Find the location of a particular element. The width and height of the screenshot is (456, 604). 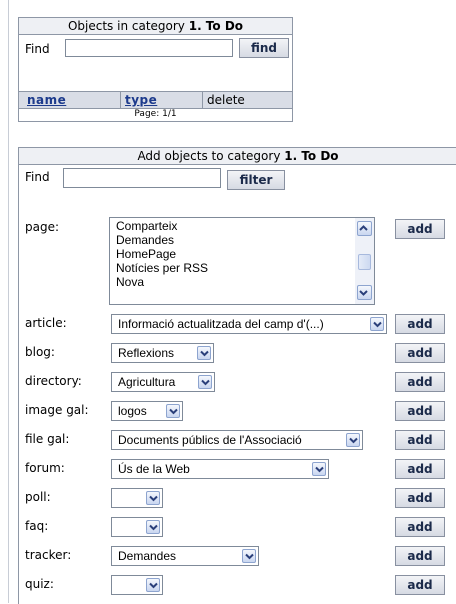

image-gal-selected-value: logos is located at coordinates (132, 411).